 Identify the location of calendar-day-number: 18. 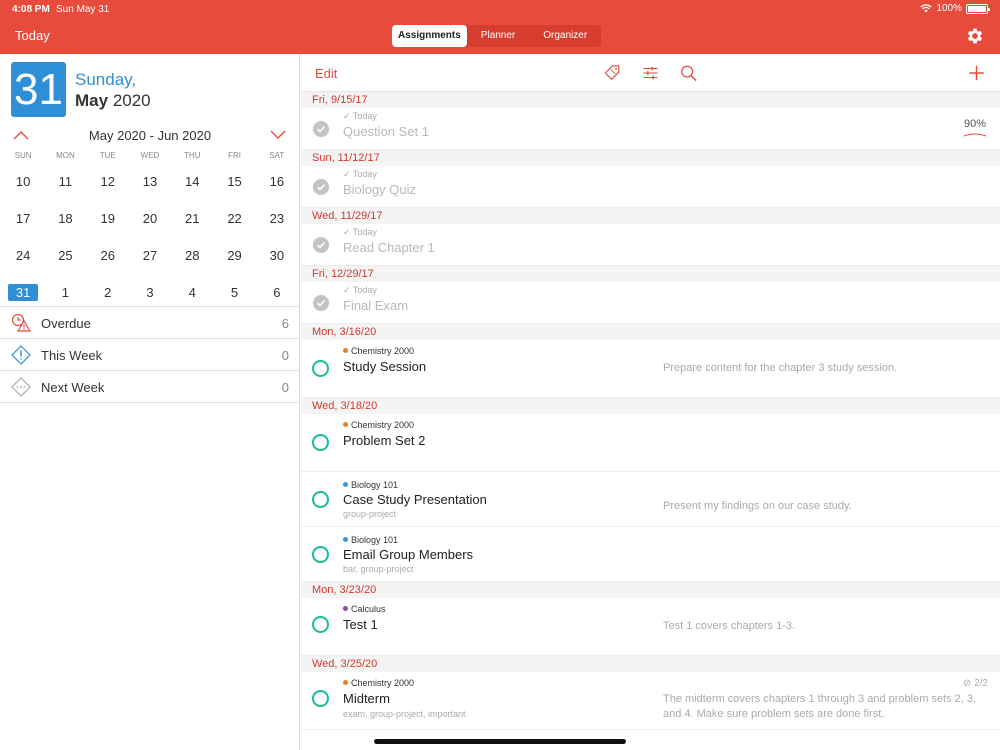
(65, 218).